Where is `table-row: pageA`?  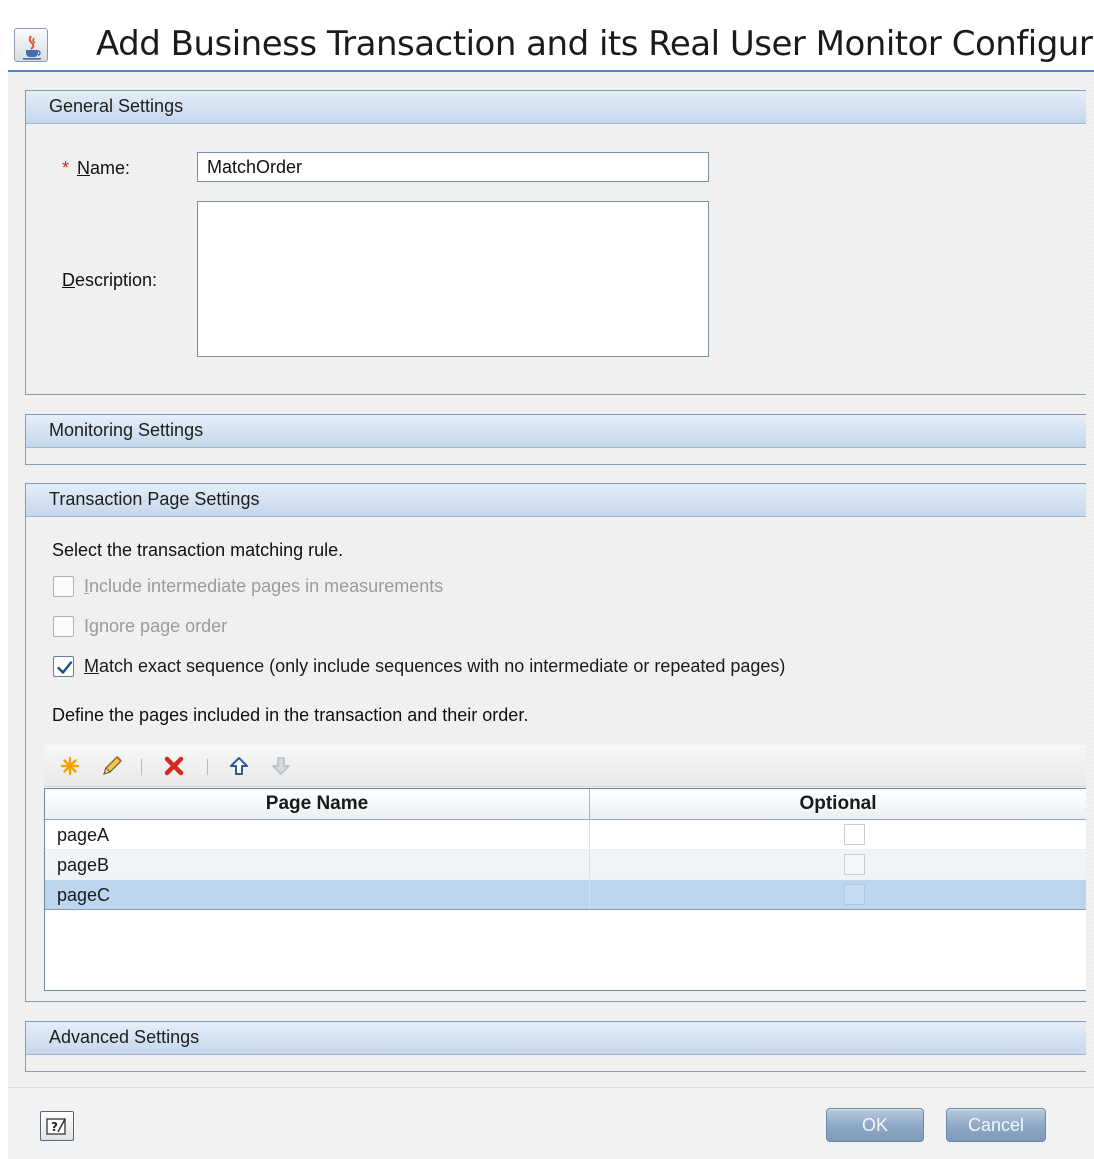 table-row: pageA is located at coordinates (565, 835).